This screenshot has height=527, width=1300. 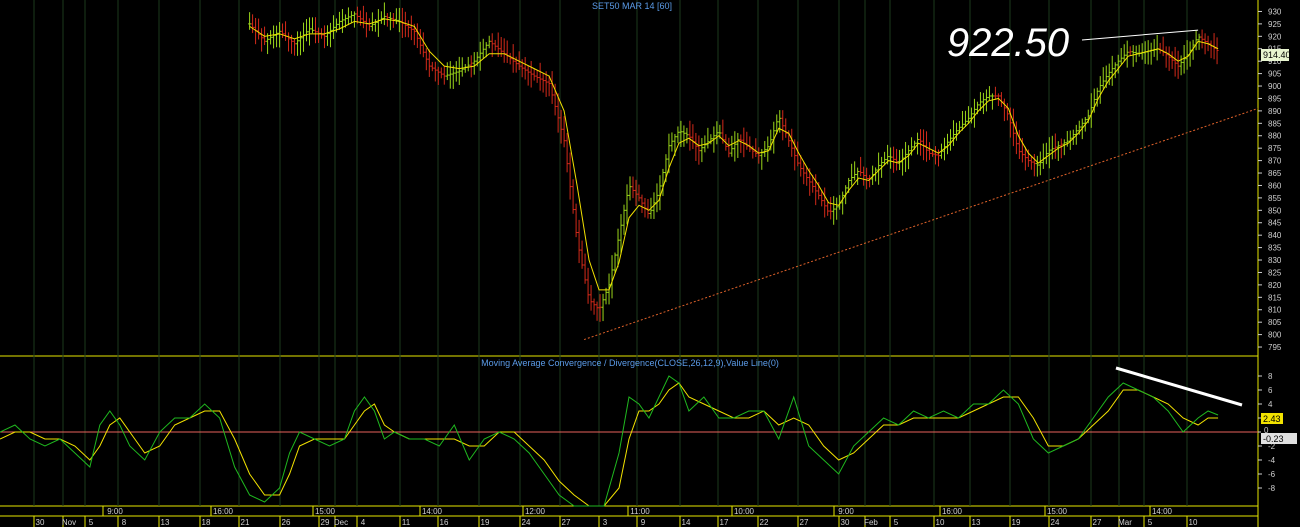 I want to click on macd-value-badge: 2.43, so click(x=1272, y=418).